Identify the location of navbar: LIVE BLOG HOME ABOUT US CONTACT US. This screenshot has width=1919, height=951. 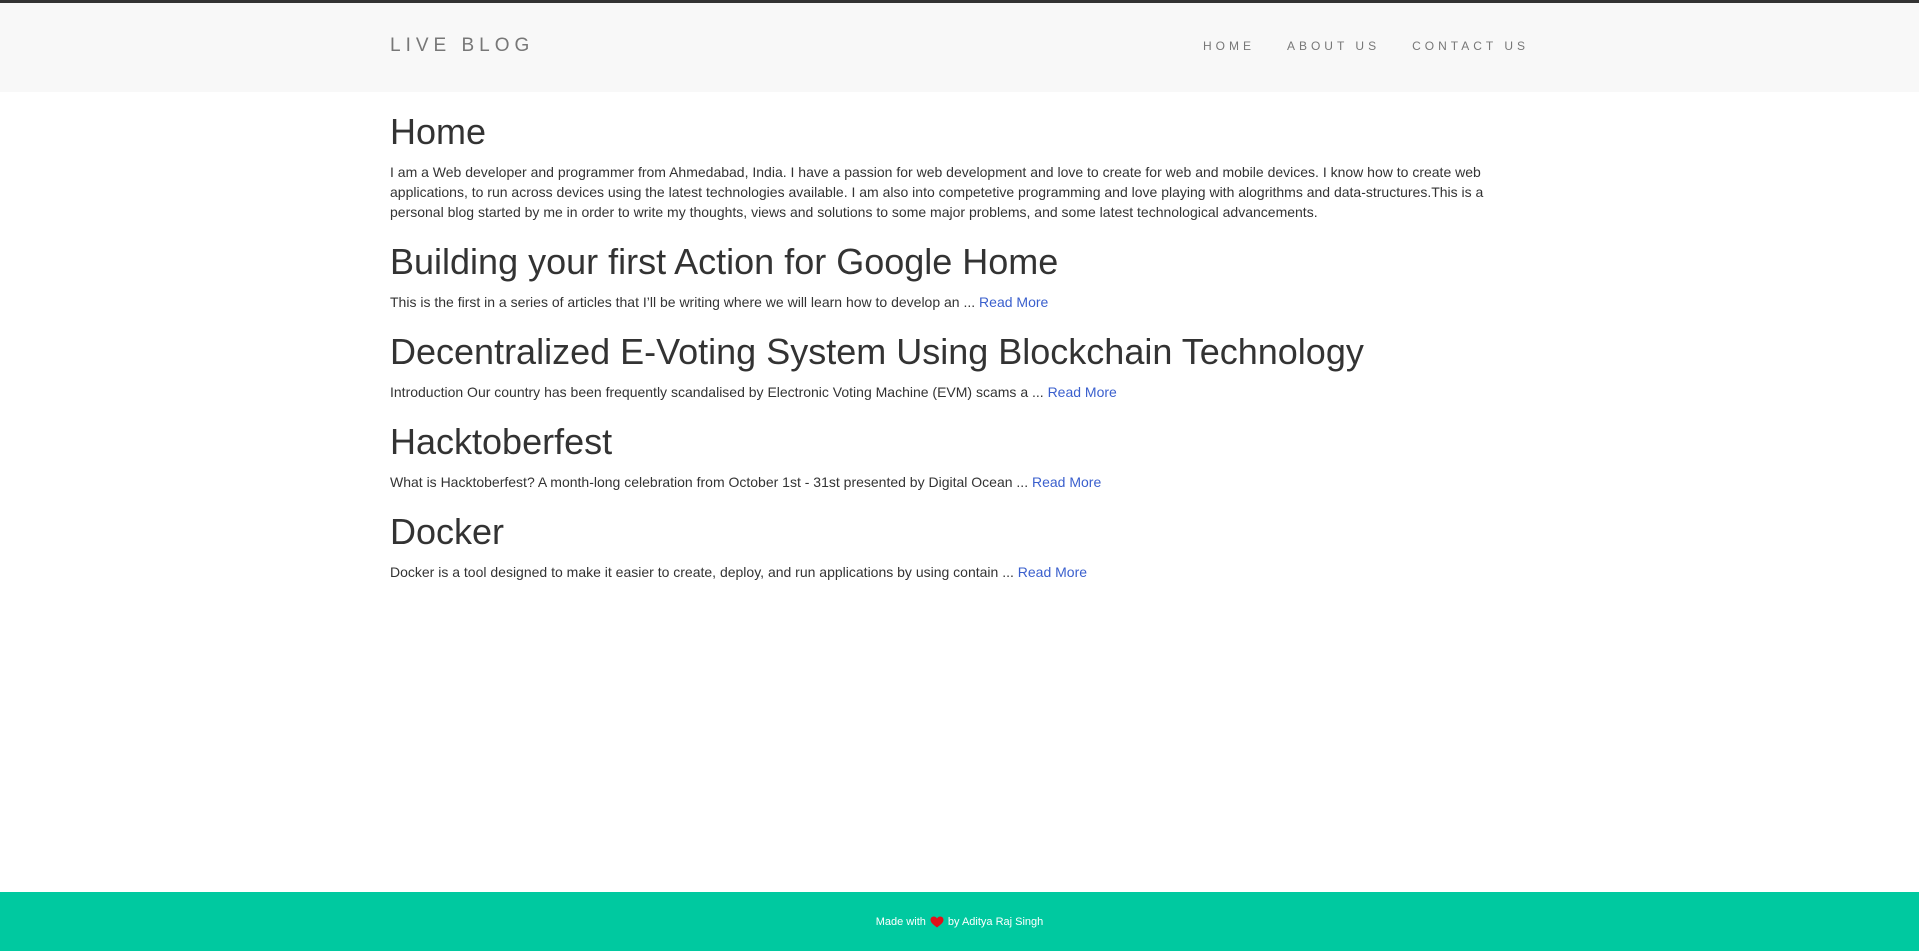
(959, 47).